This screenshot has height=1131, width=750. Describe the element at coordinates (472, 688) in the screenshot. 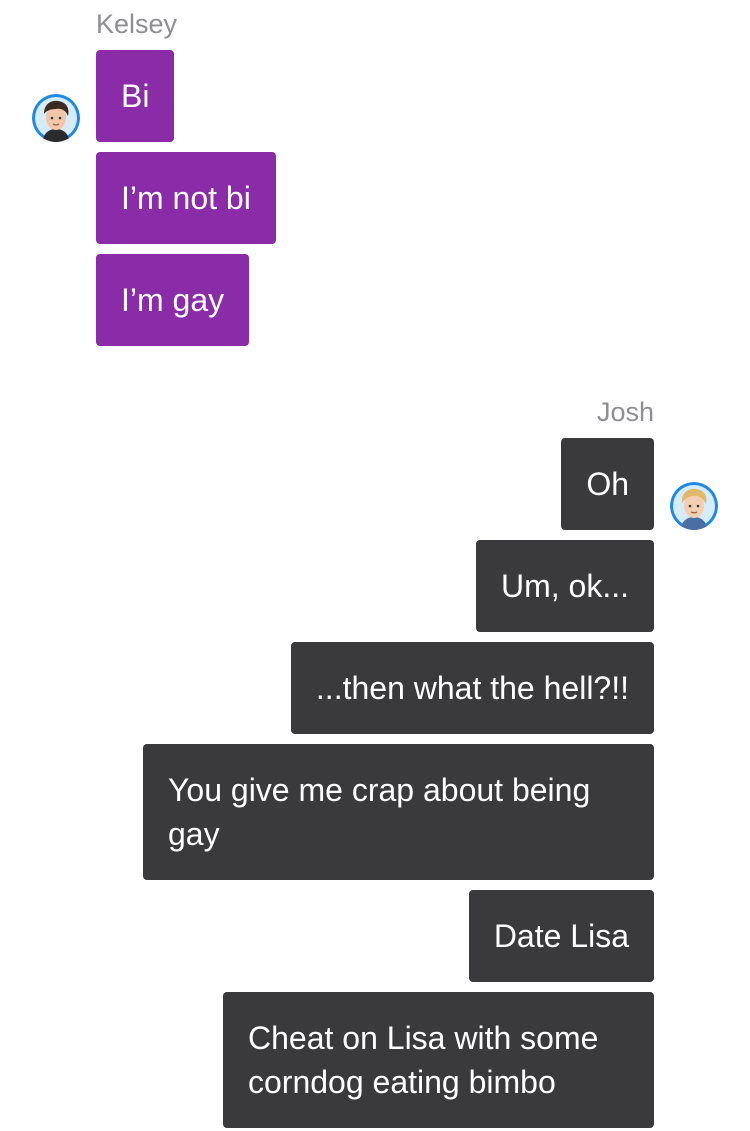

I see `message-bubble: ...then what the hell?!!` at that location.